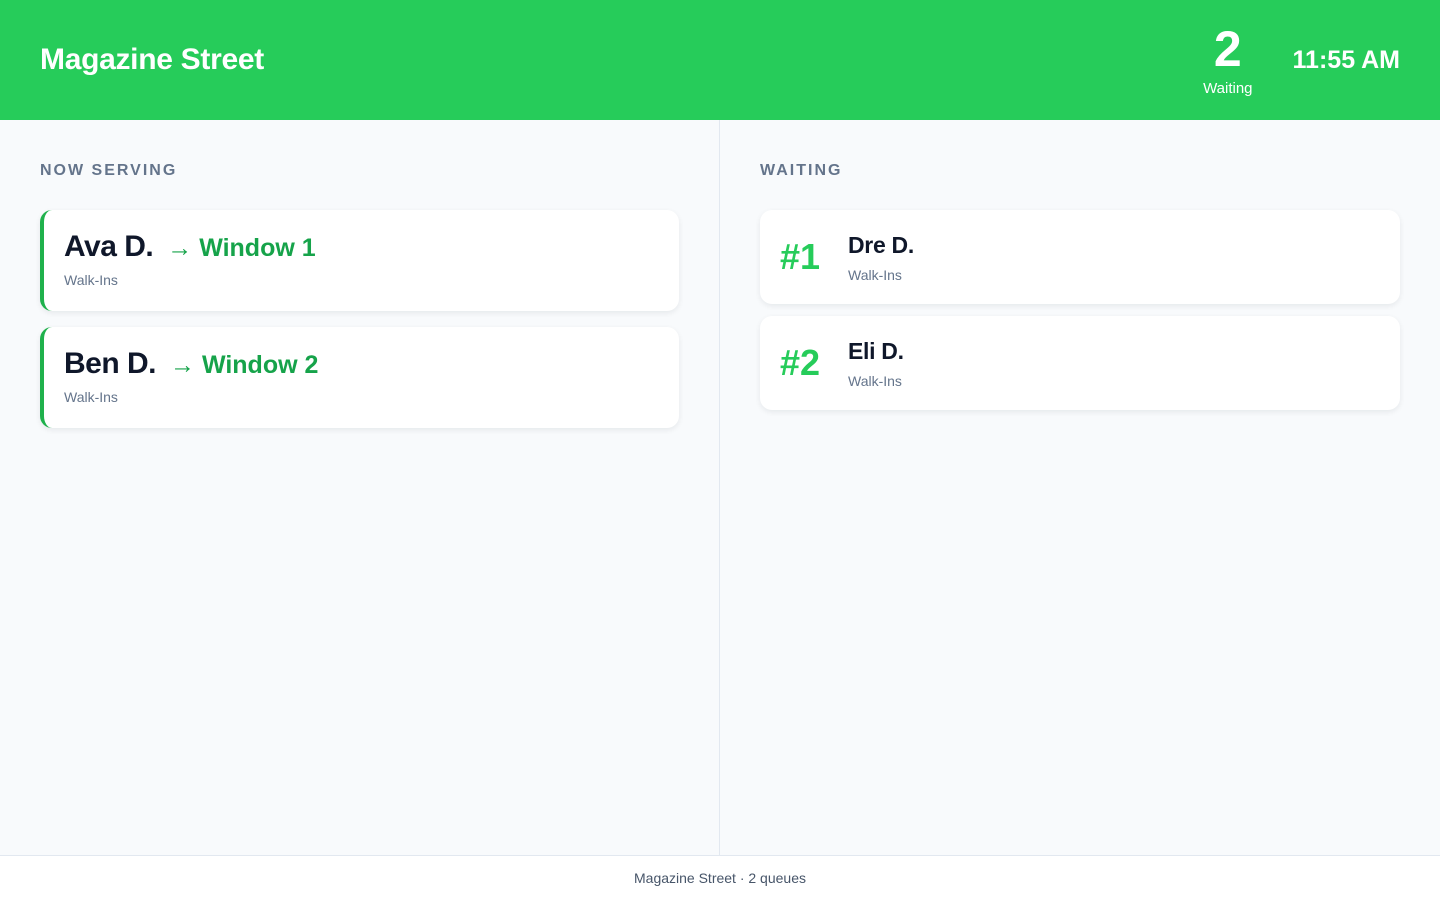  I want to click on serving-name: Ben D., so click(110, 363).